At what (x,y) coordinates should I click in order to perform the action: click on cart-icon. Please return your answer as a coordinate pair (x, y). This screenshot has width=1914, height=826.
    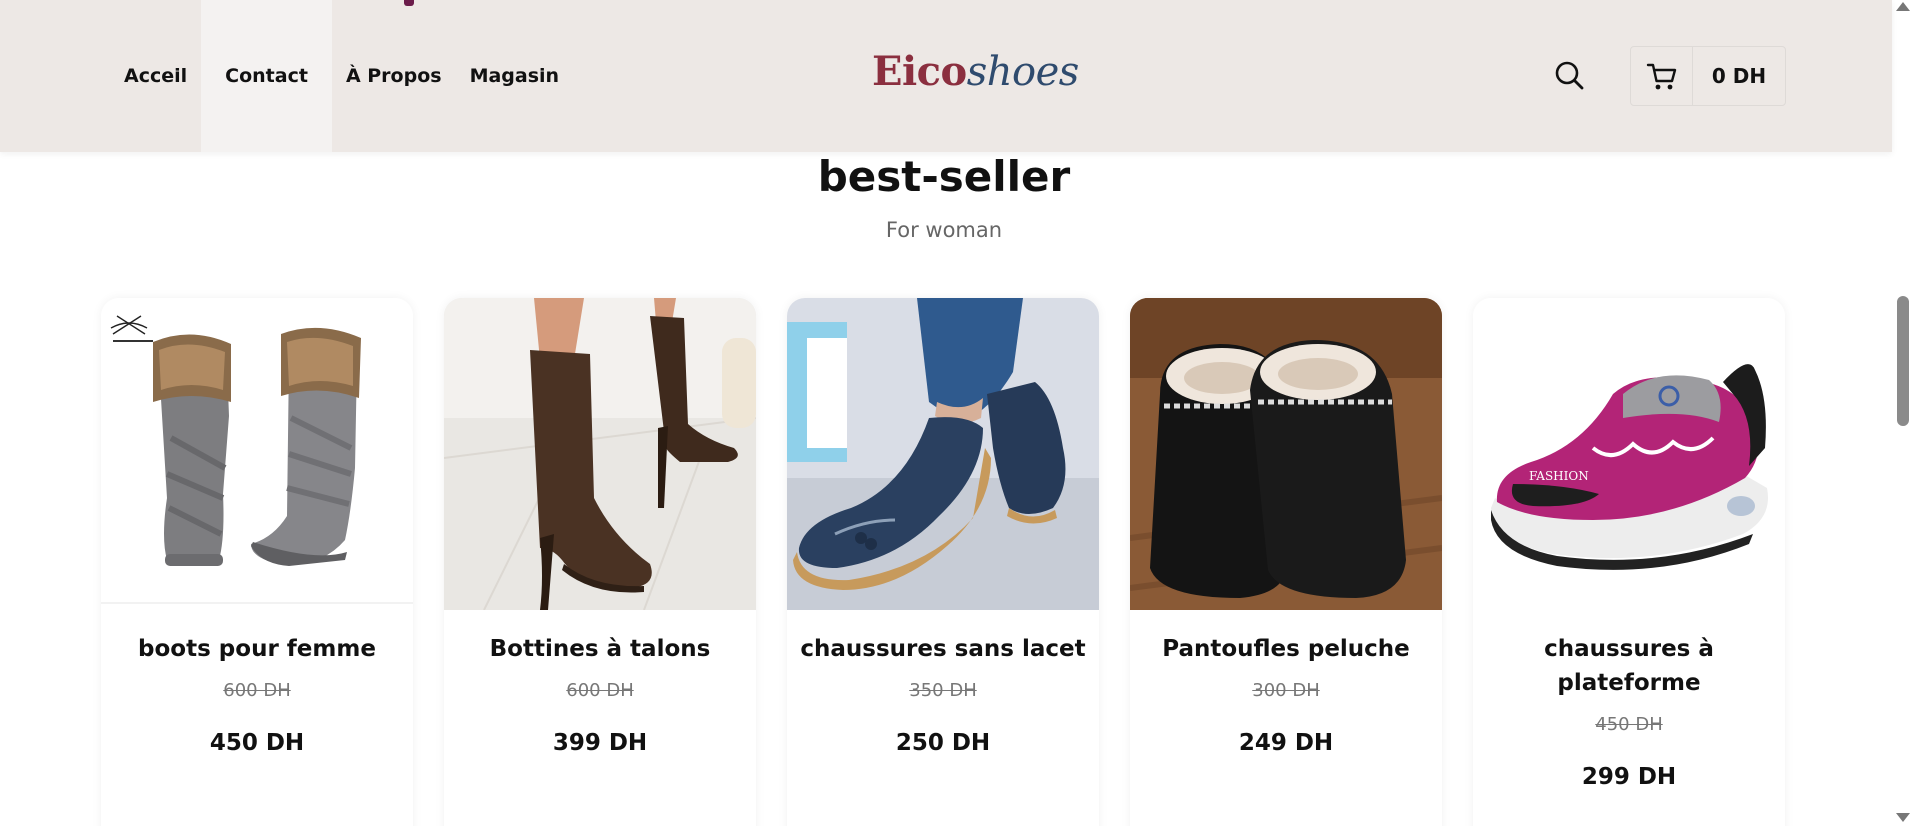
    Looking at the image, I should click on (1661, 76).